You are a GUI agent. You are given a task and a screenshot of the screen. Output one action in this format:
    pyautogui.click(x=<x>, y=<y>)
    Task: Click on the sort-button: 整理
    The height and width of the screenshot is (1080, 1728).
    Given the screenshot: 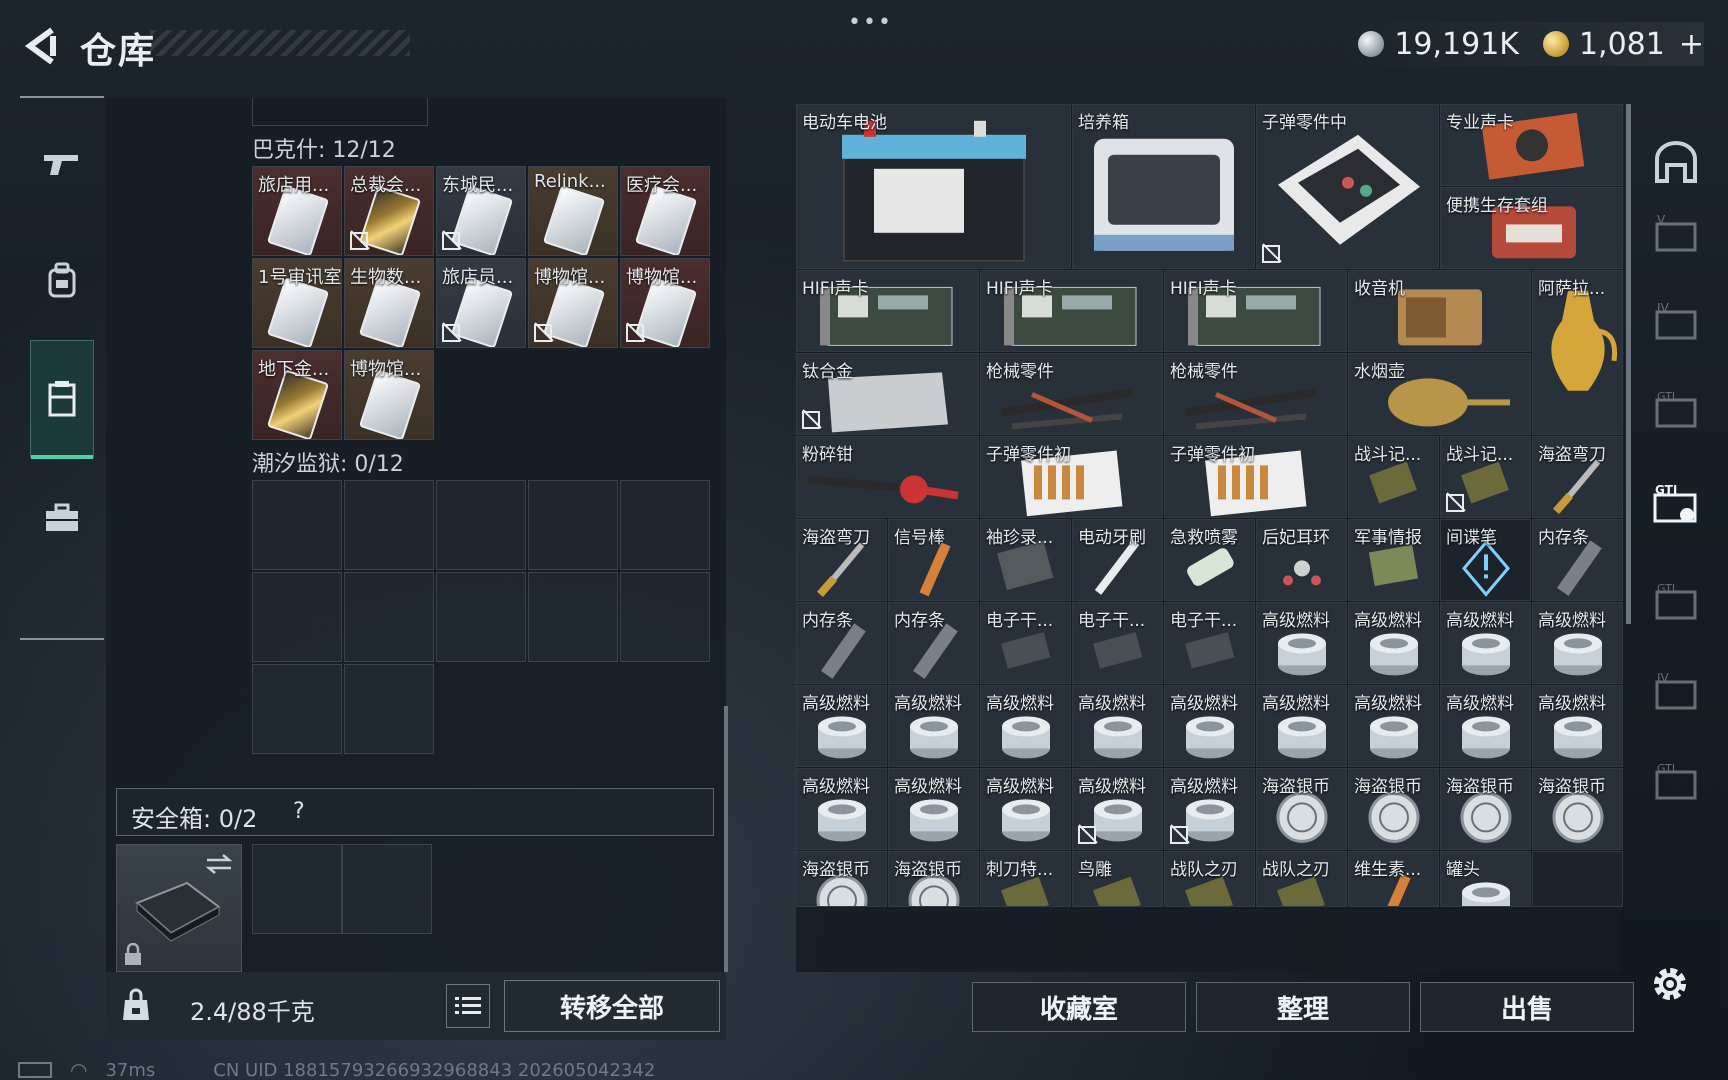 What is the action you would take?
    pyautogui.click(x=1303, y=1007)
    